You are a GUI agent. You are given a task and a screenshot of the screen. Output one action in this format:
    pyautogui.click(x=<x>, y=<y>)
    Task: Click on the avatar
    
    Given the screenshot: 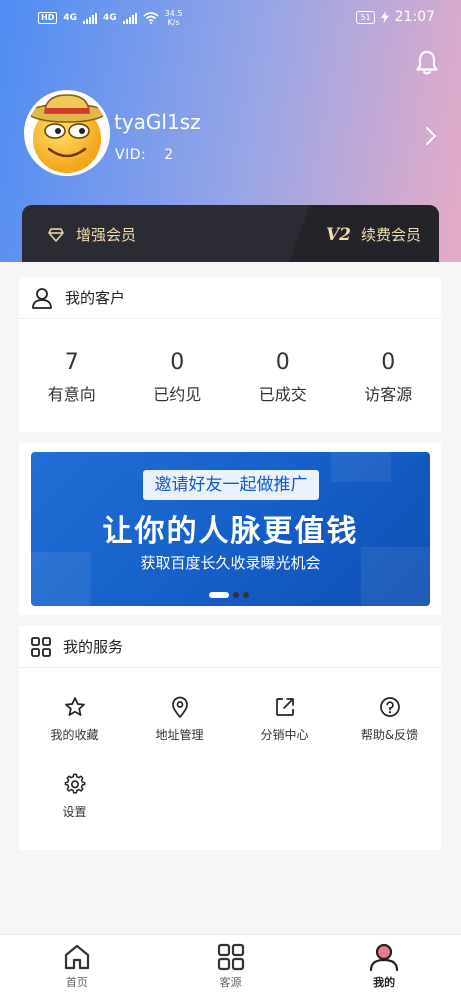 What is the action you would take?
    pyautogui.click(x=67, y=133)
    